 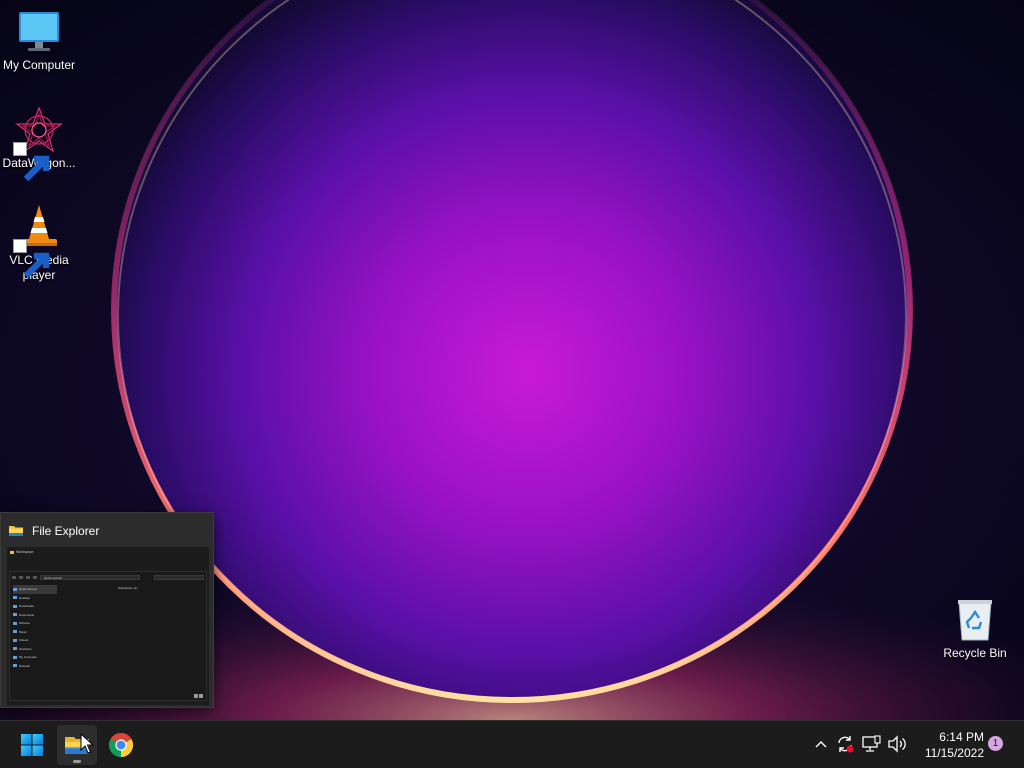 I want to click on show-hidden-icons-button, so click(x=821, y=744).